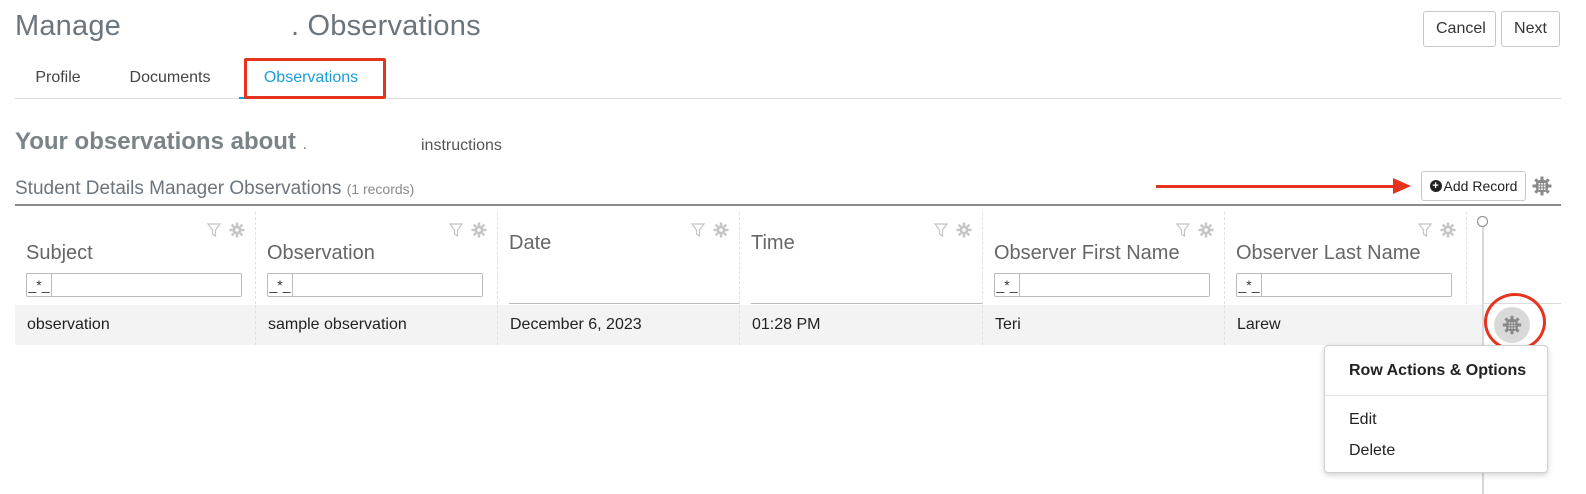 The width and height of the screenshot is (1586, 494). I want to click on row-control-header-rule, so click(1522, 303).